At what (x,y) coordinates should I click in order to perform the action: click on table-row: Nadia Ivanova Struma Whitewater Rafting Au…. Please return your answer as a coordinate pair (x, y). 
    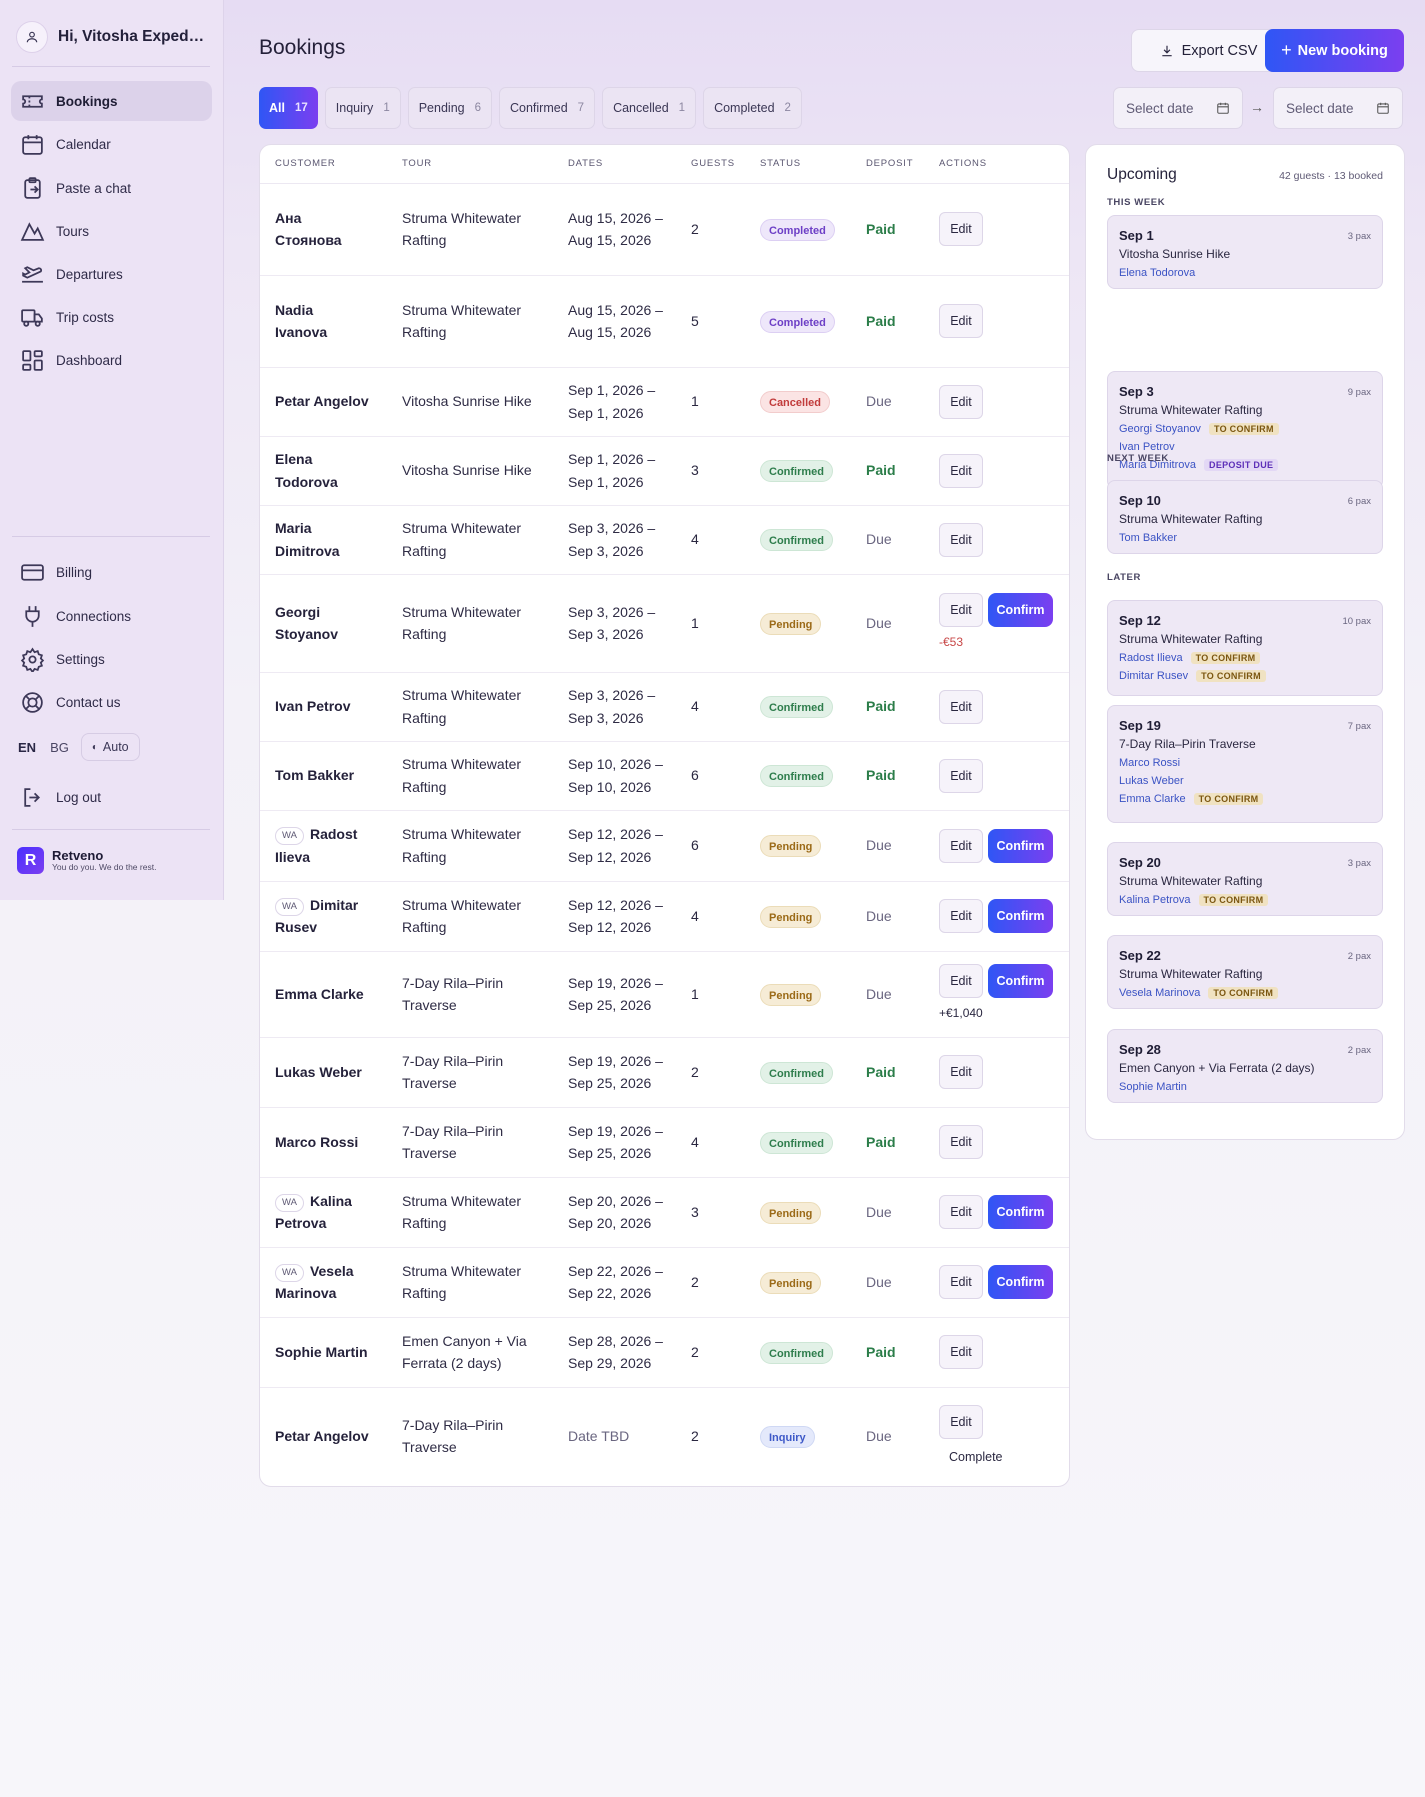
    Looking at the image, I should click on (664, 321).